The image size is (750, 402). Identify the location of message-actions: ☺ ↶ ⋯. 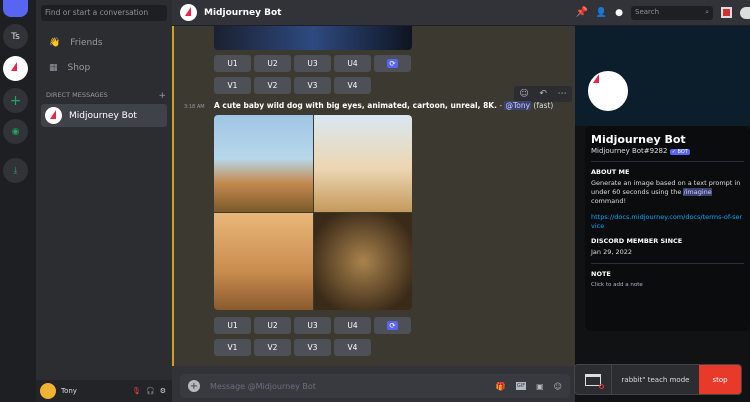
(543, 94).